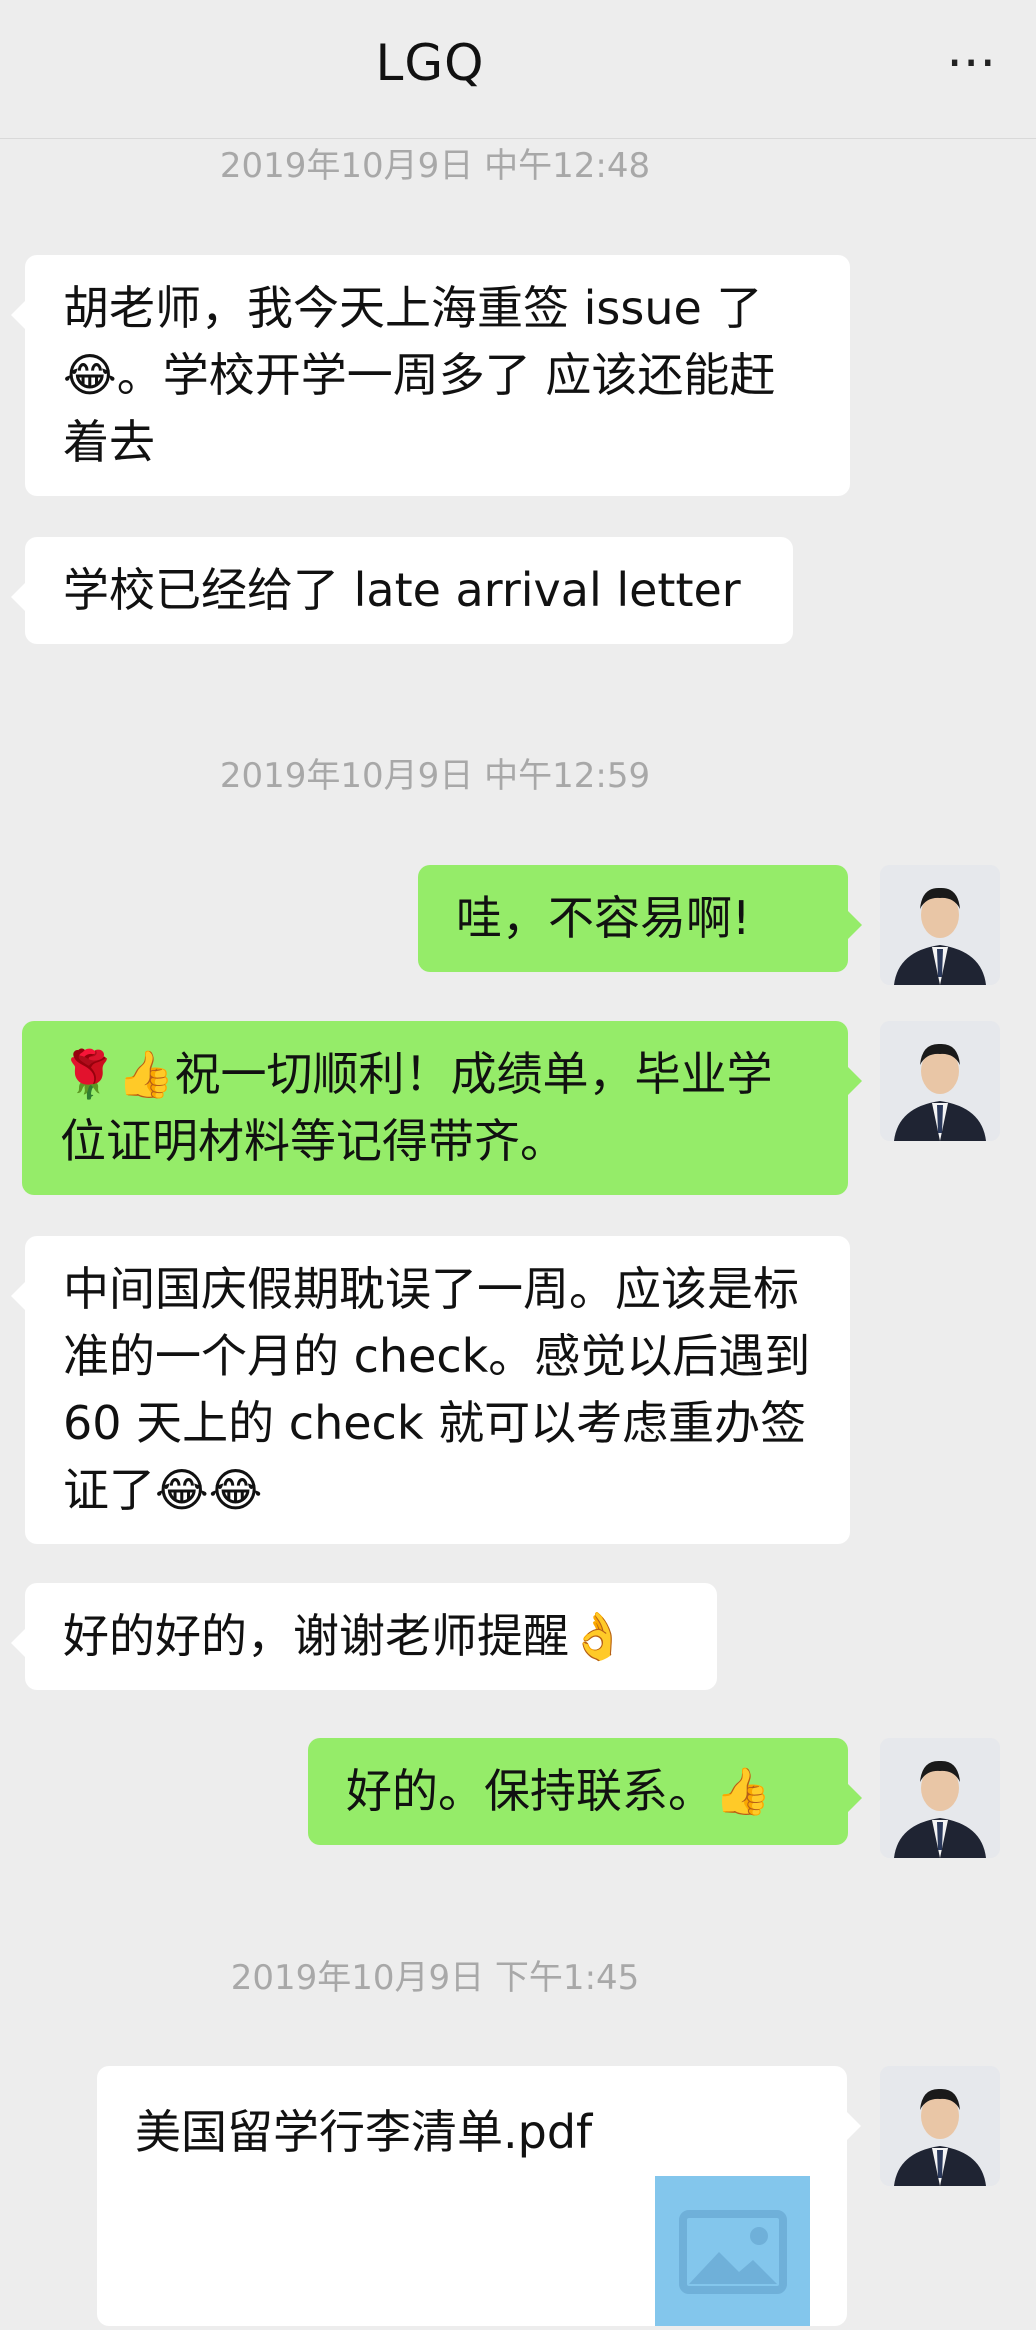  I want to click on message-bubble-outgoing: 好的。保持联系。👍, so click(585, 1791).